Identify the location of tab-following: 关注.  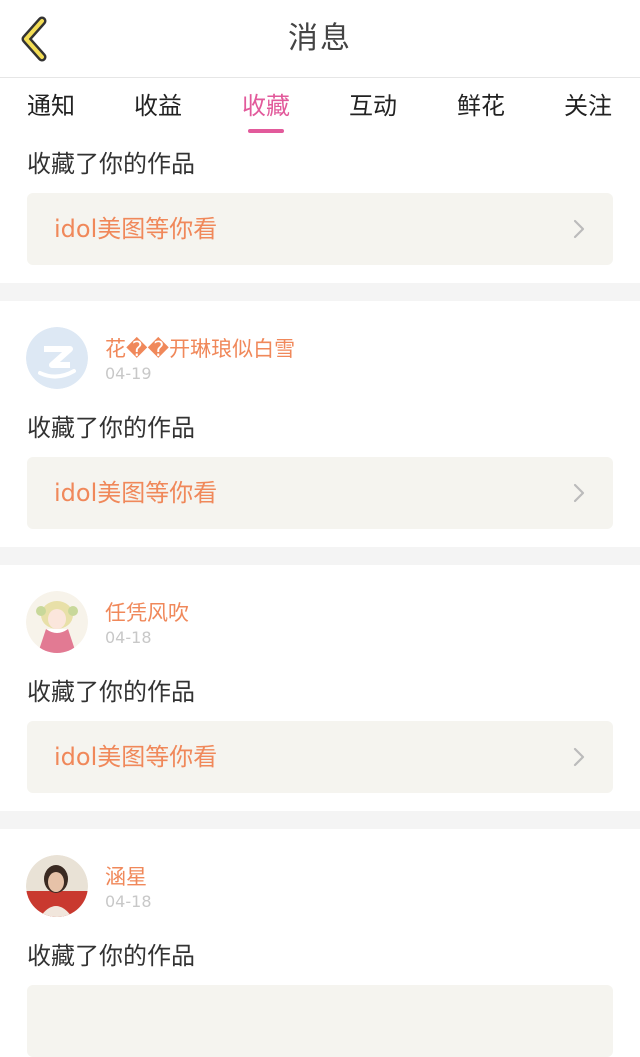
(588, 107).